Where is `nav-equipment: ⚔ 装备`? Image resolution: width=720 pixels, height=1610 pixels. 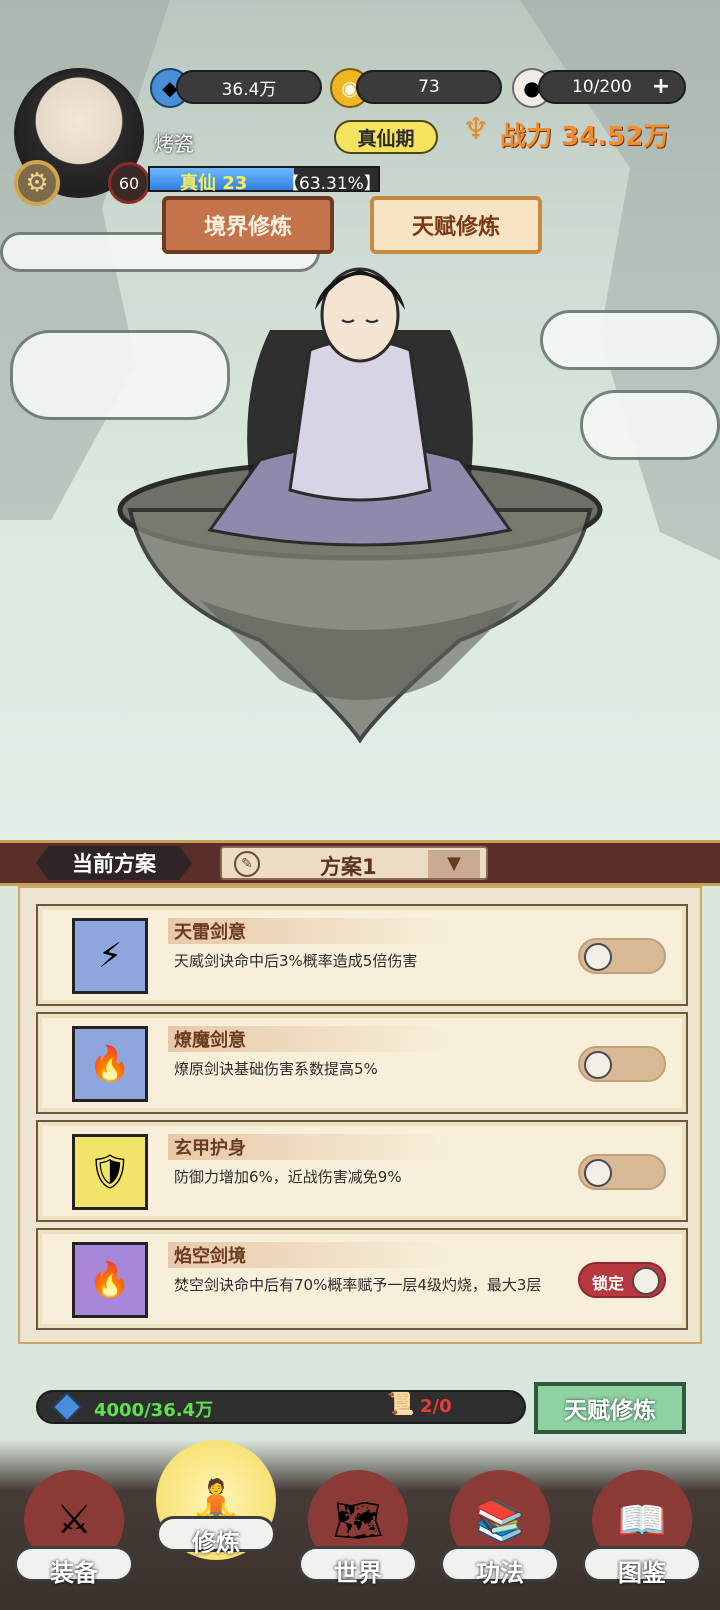
nav-equipment: ⚔ 装备 is located at coordinates (74, 1535).